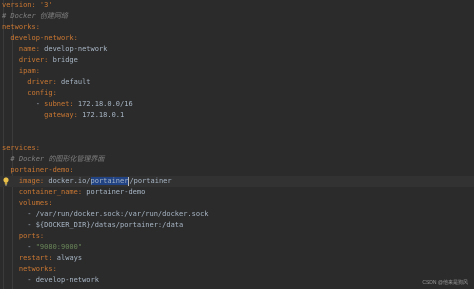 The height and width of the screenshot is (289, 474). What do you see at coordinates (93, 225) in the screenshot?
I see `code-token: - ${DOCKER_DIR}/datas/portainer:/data` at bounding box center [93, 225].